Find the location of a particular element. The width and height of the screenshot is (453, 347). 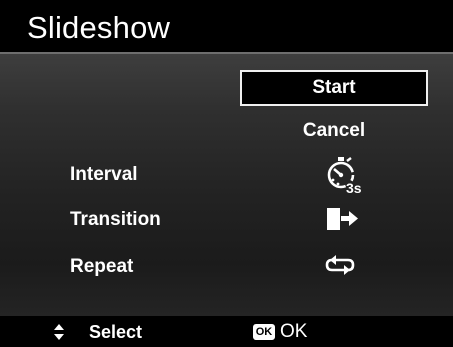

ok-button-icon: OK is located at coordinates (264, 332).